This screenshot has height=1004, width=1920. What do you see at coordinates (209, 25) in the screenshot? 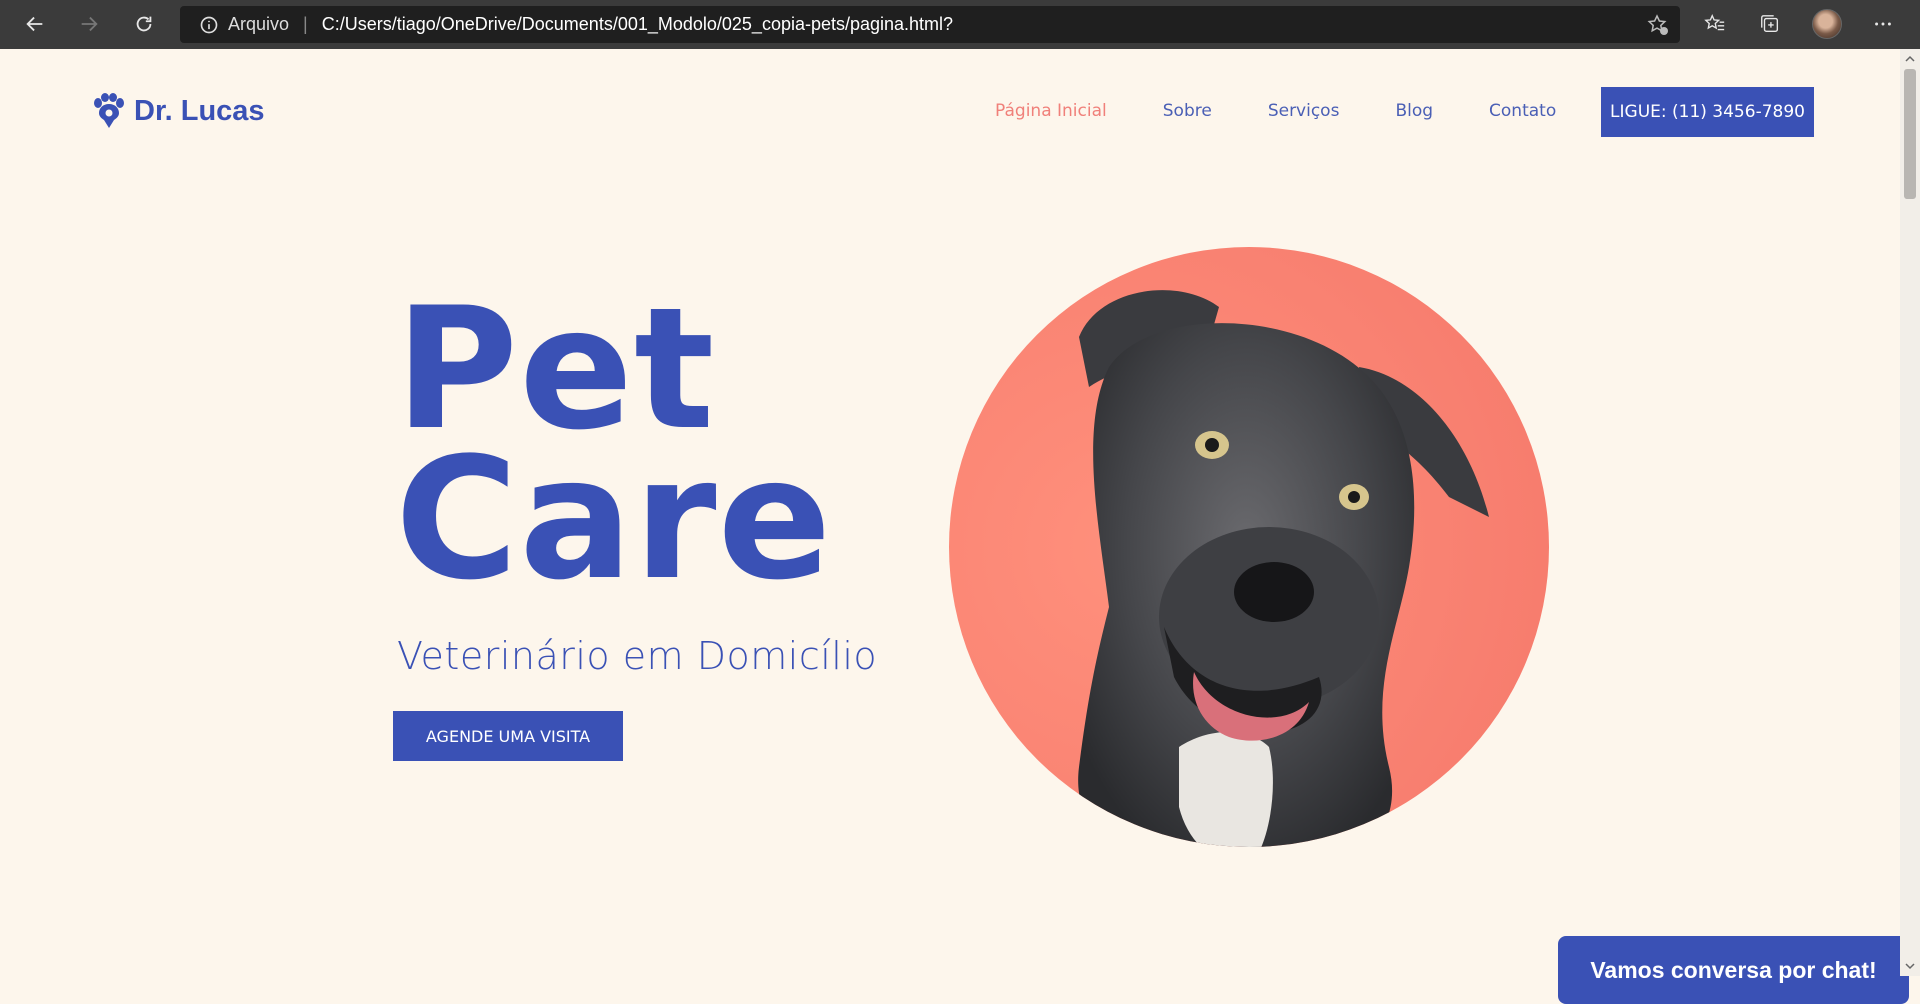
I see `info-icon` at bounding box center [209, 25].